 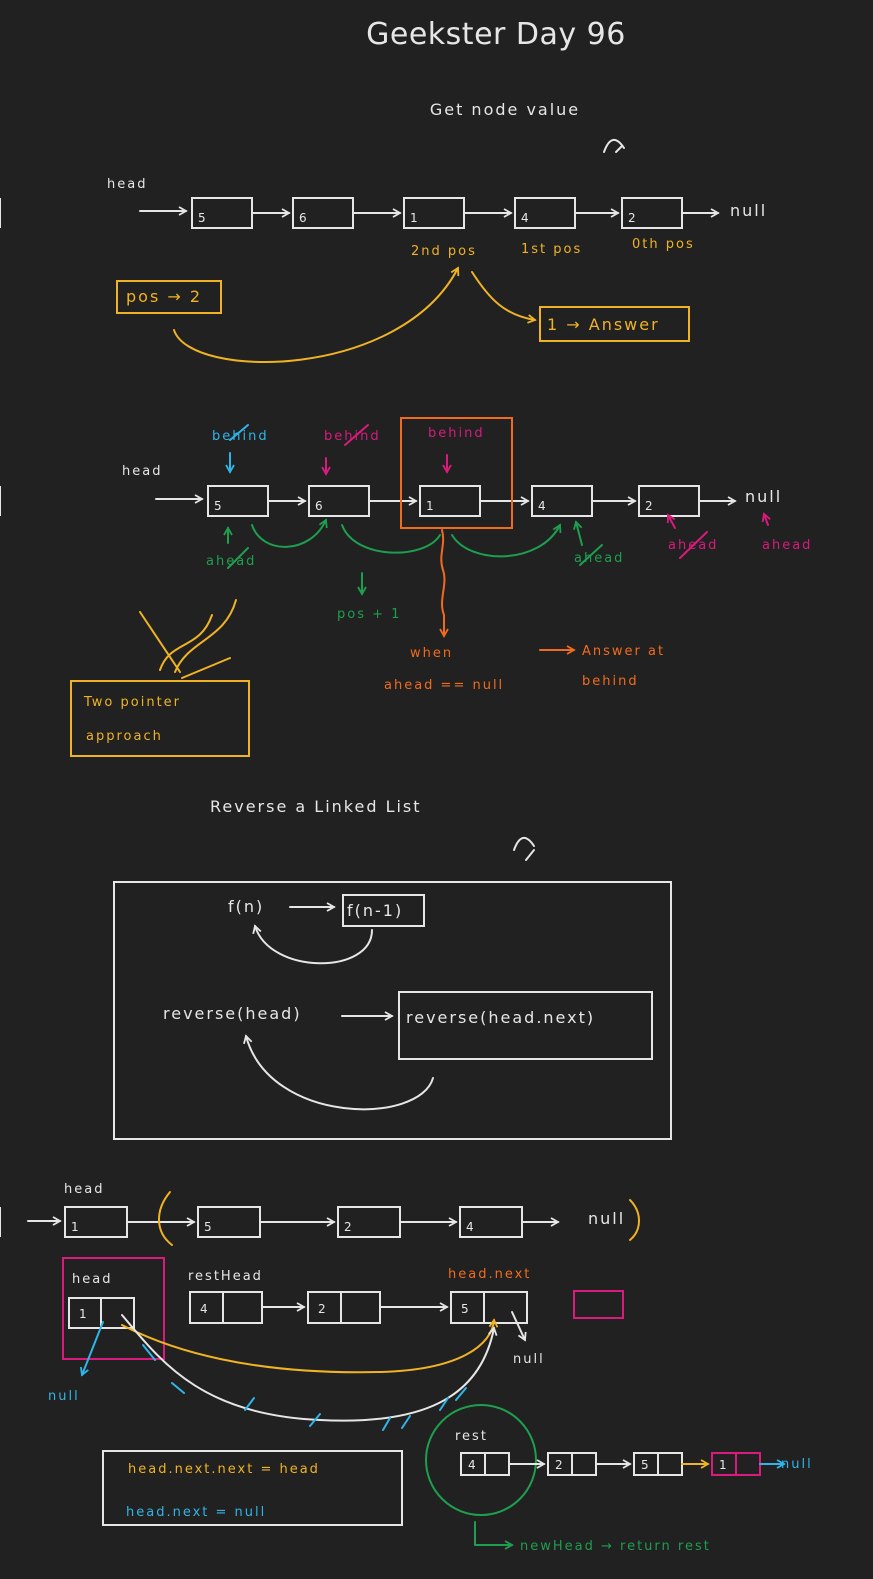 I want to click on final-node-value: 1, so click(x=723, y=1465).